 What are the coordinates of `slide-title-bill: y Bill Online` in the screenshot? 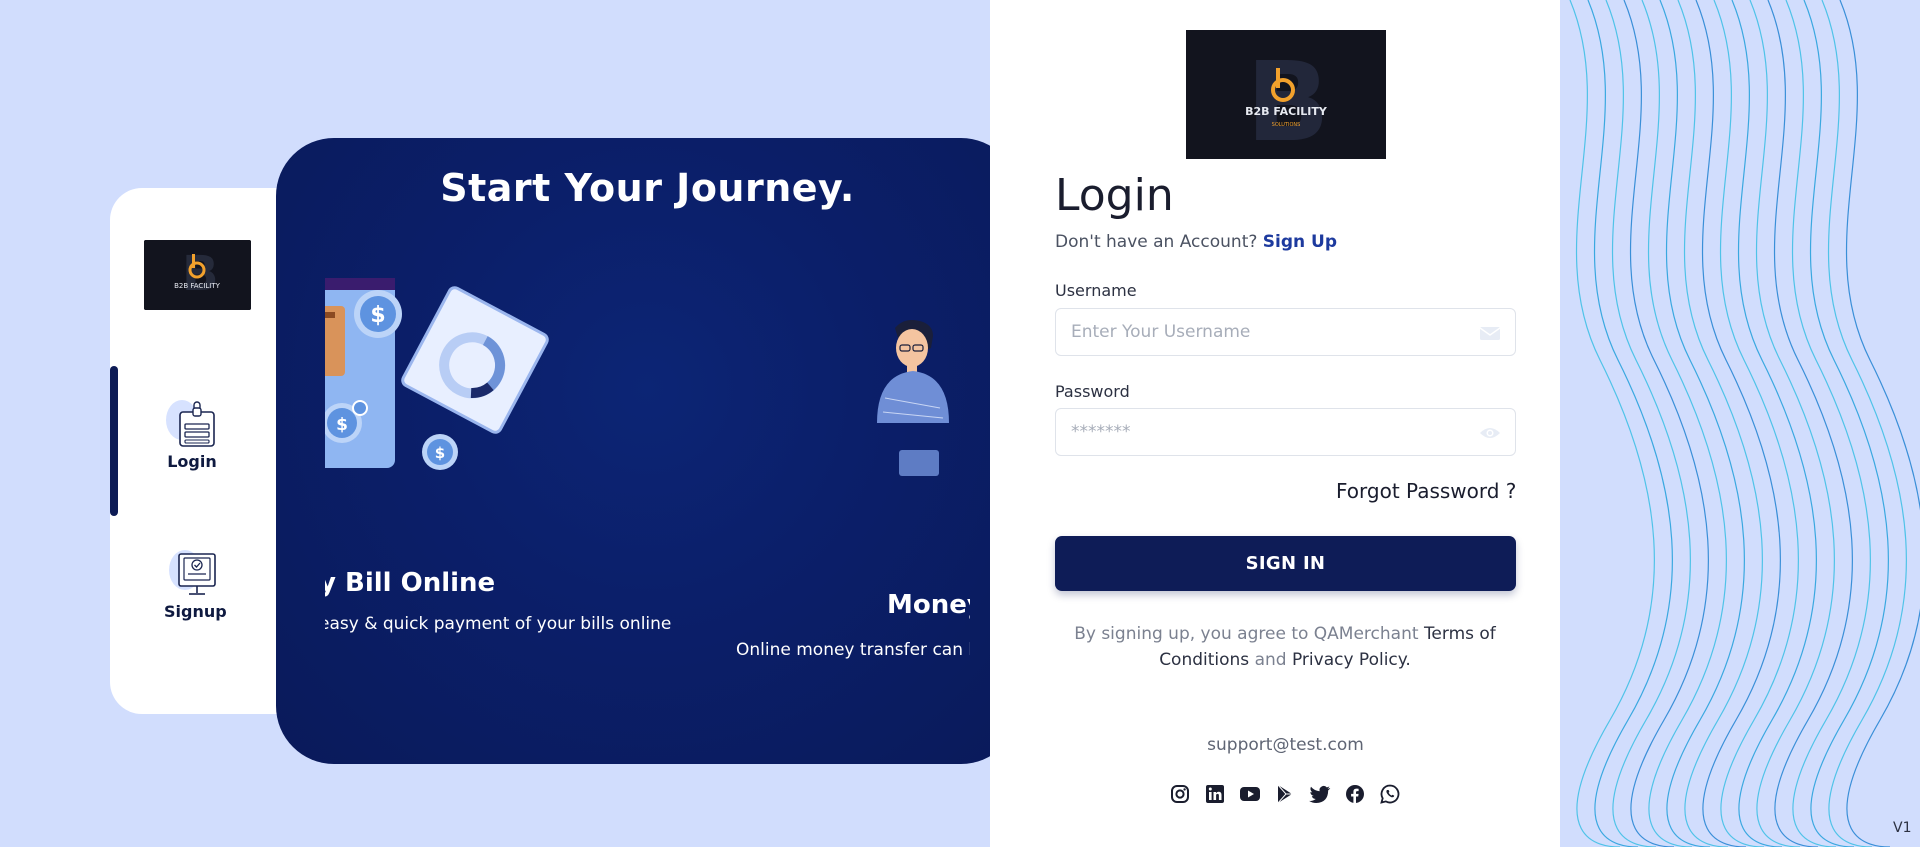 It's located at (410, 583).